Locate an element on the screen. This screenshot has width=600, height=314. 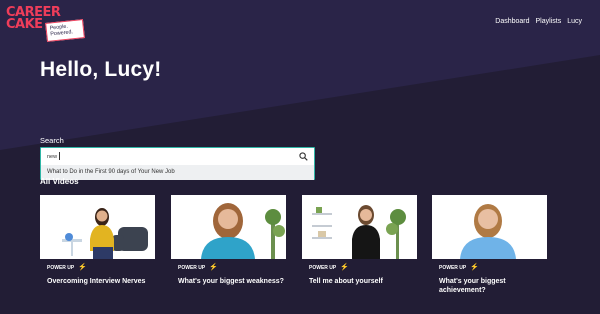
all-videos-heading: All Videos is located at coordinates (59, 181).